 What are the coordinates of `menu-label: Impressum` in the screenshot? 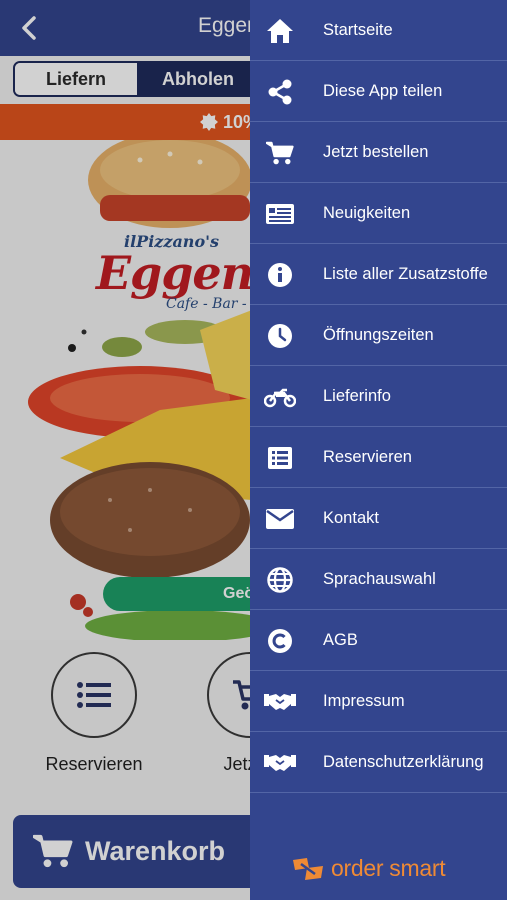 It's located at (364, 701).